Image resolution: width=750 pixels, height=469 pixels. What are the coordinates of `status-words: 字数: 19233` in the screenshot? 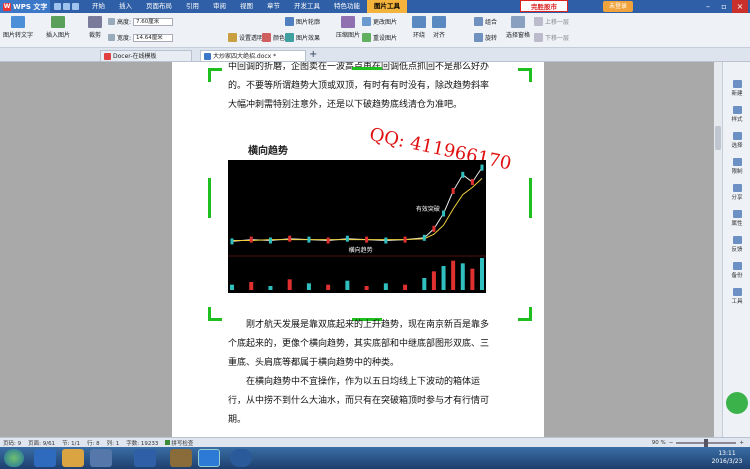 It's located at (142, 443).